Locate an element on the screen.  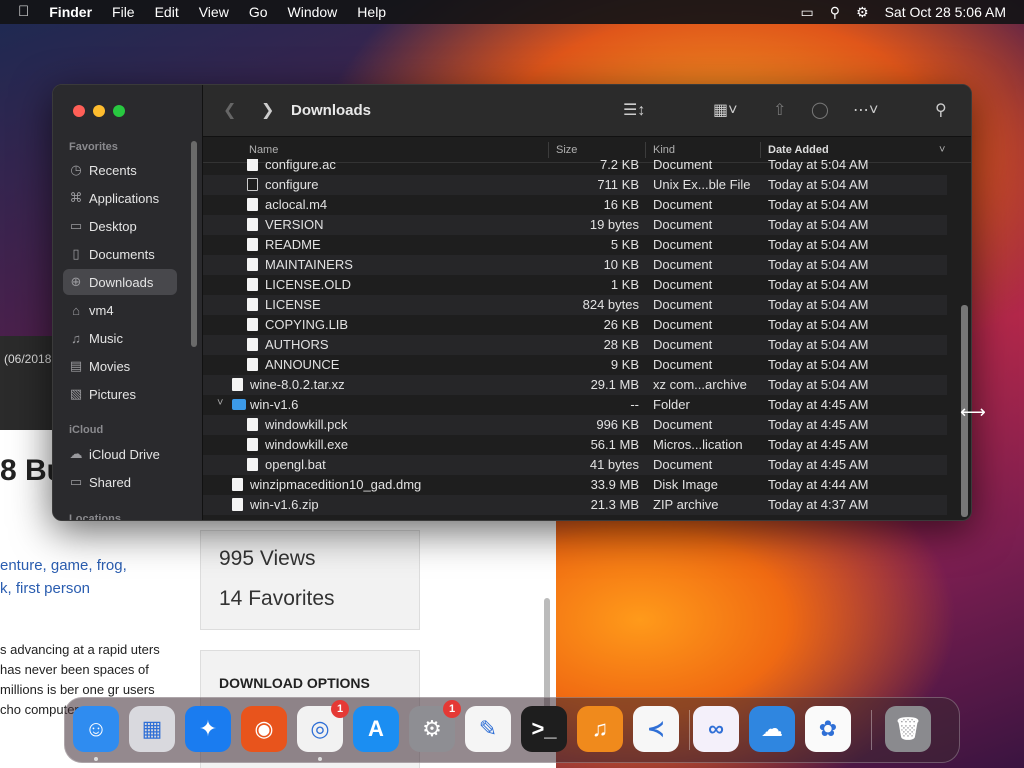
file-row: ˅ win-v1.6 -- Folder Today at 4:45 AM is located at coordinates (575, 405).